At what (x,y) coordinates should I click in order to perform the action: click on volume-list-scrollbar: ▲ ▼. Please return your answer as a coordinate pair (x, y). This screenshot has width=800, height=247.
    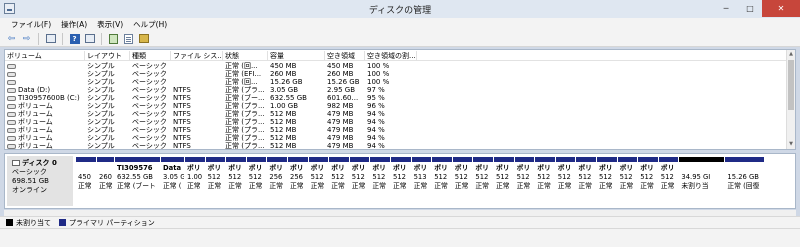
    Looking at the image, I should click on (790, 99).